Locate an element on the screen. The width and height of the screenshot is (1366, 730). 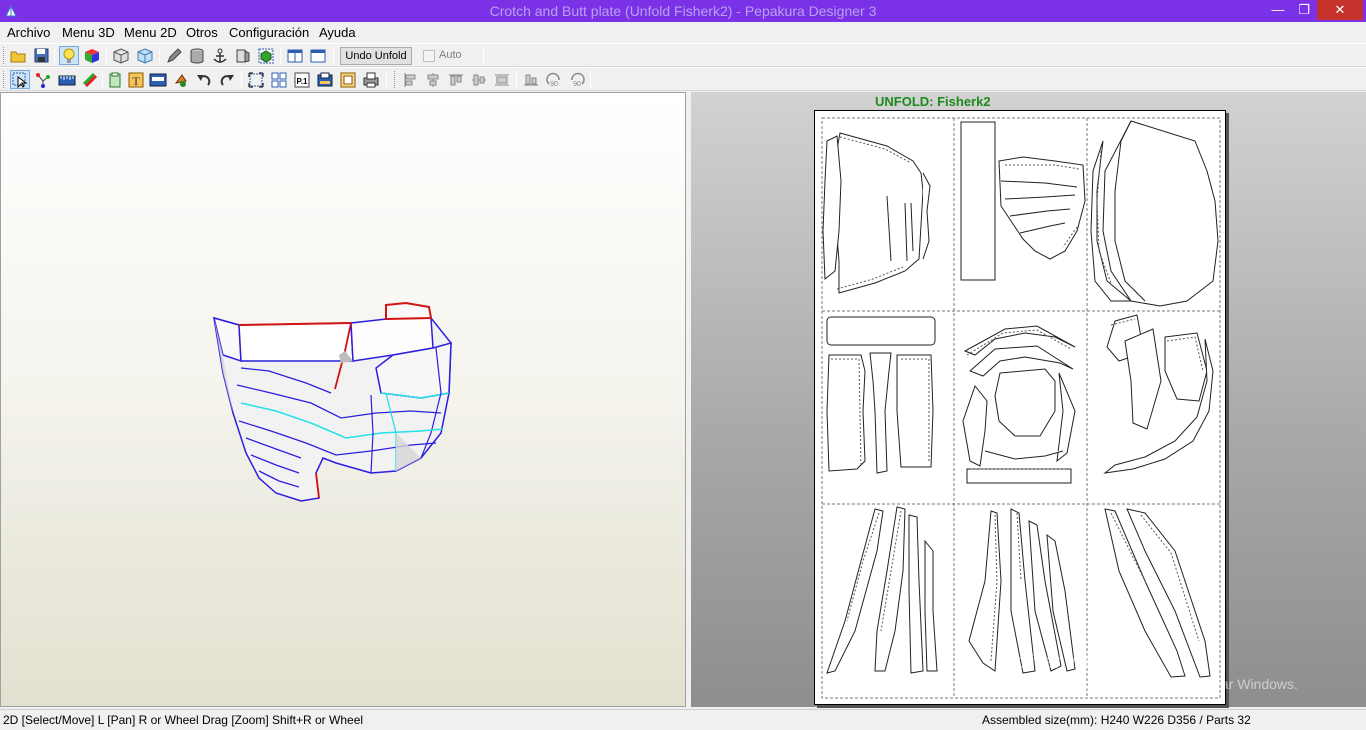
align-top-icon is located at coordinates (456, 79).